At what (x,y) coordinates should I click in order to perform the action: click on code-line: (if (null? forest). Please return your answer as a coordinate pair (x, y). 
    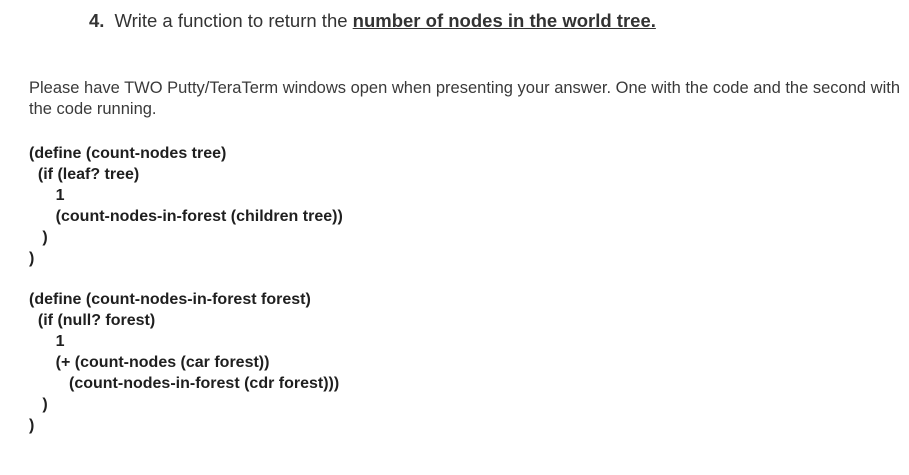
    Looking at the image, I should click on (92, 320).